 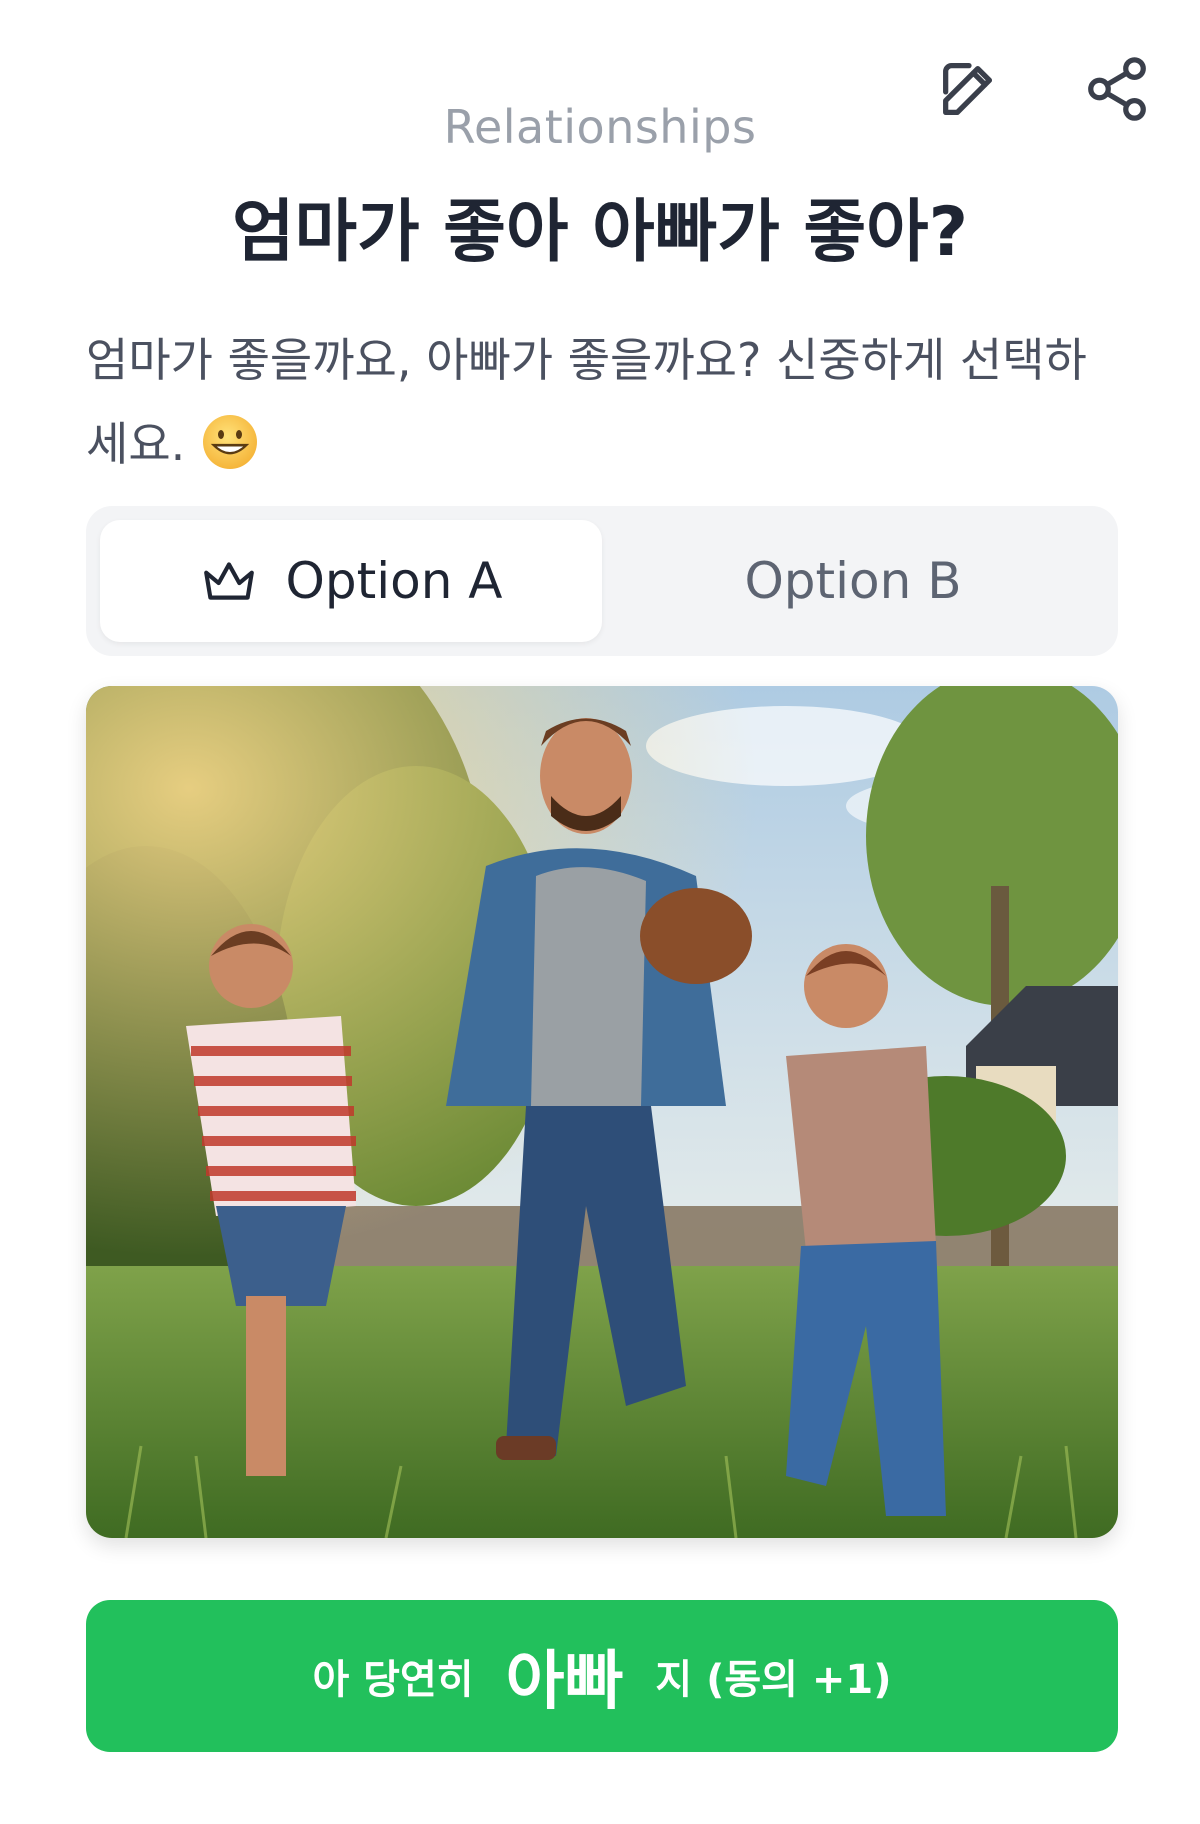 What do you see at coordinates (773, 1680) in the screenshot?
I see `vote-suffix: 지 (동의 +1)` at bounding box center [773, 1680].